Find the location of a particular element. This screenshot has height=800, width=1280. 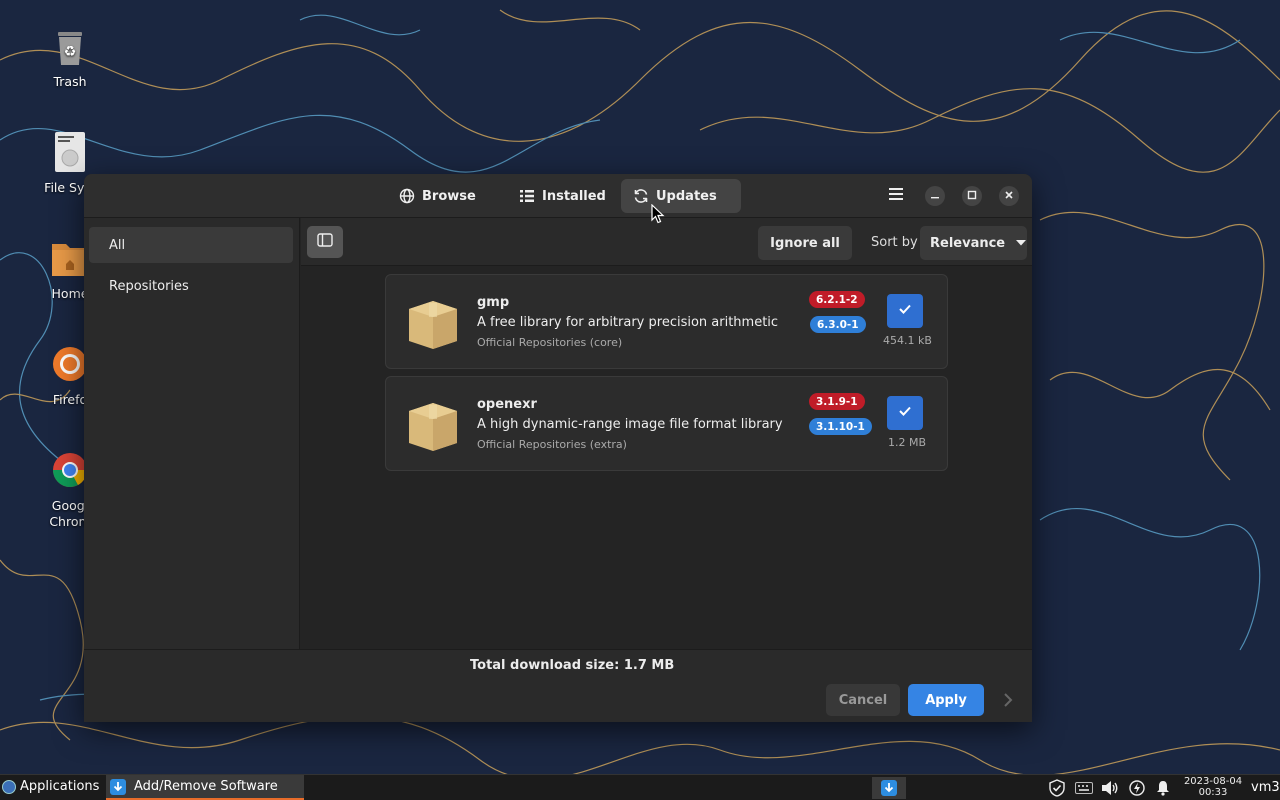

list-icon is located at coordinates (527, 196).